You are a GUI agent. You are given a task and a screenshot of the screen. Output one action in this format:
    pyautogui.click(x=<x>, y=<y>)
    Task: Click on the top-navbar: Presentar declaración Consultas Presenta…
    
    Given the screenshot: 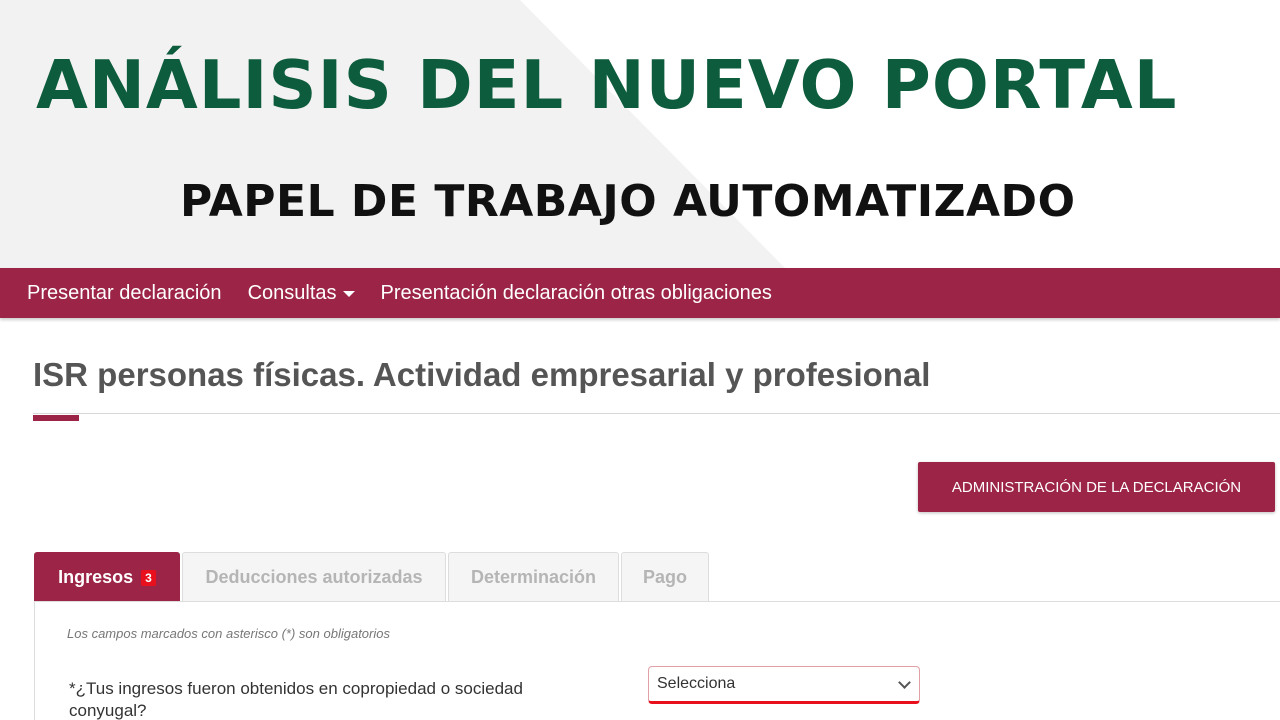 What is the action you would take?
    pyautogui.click(x=640, y=293)
    